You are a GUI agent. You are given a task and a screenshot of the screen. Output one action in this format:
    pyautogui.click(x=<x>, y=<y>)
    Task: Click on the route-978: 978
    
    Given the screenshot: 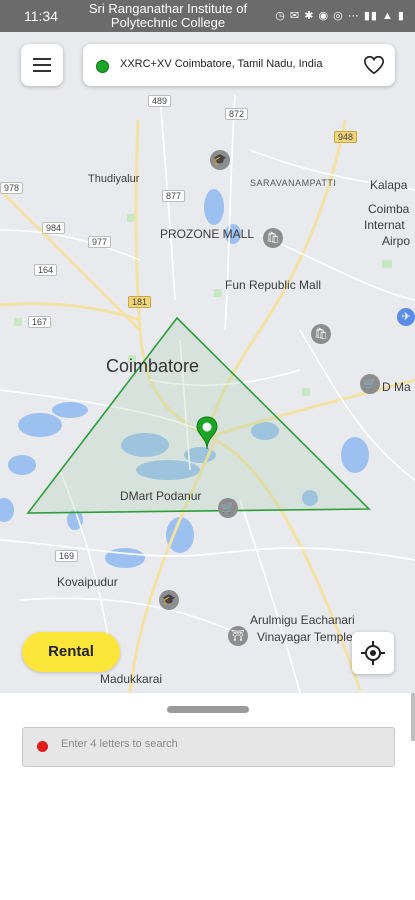 What is the action you would take?
    pyautogui.click(x=12, y=188)
    